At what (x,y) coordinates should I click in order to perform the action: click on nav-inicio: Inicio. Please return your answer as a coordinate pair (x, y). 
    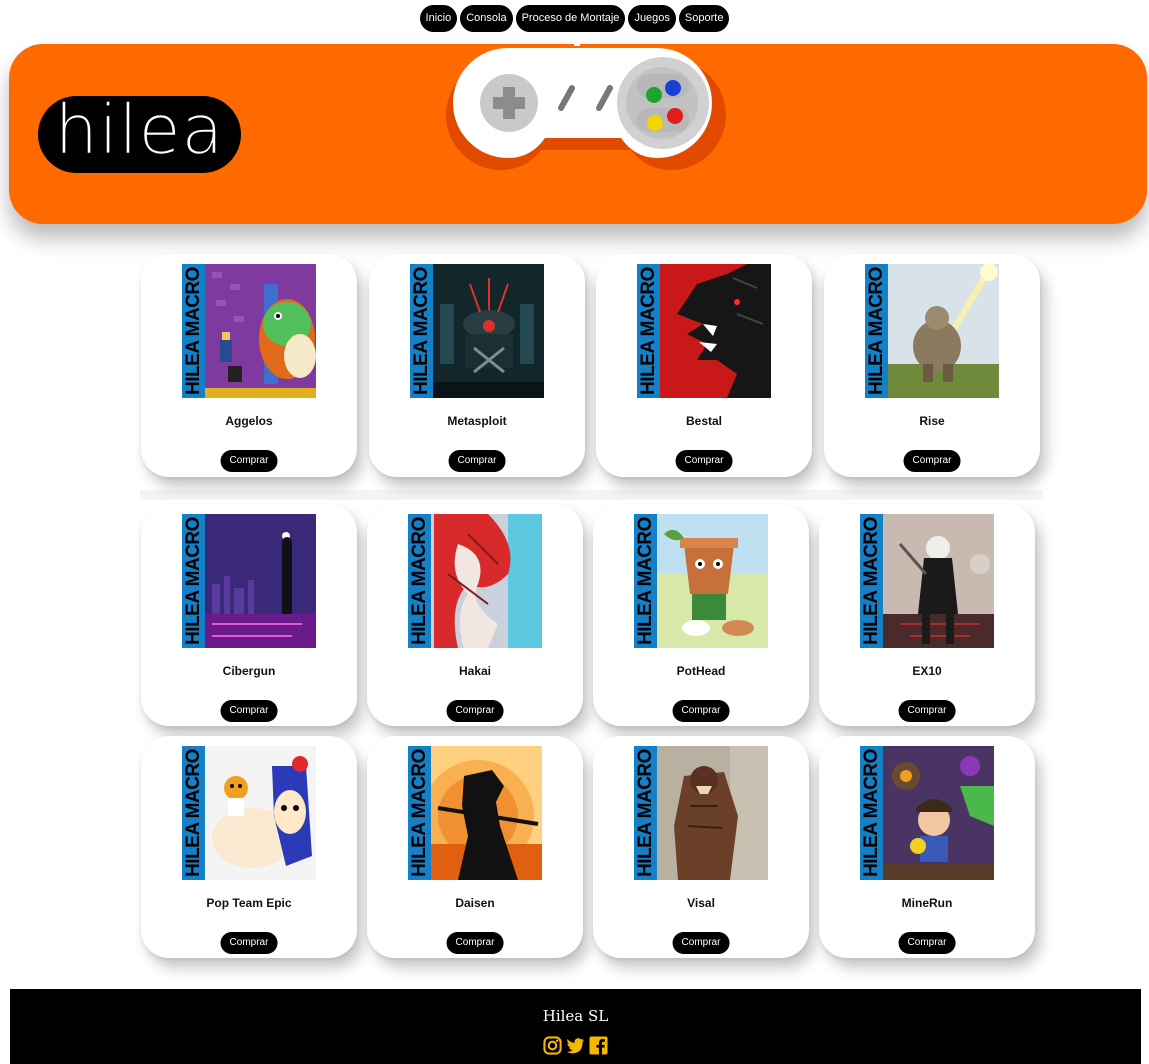
    Looking at the image, I should click on (438, 18).